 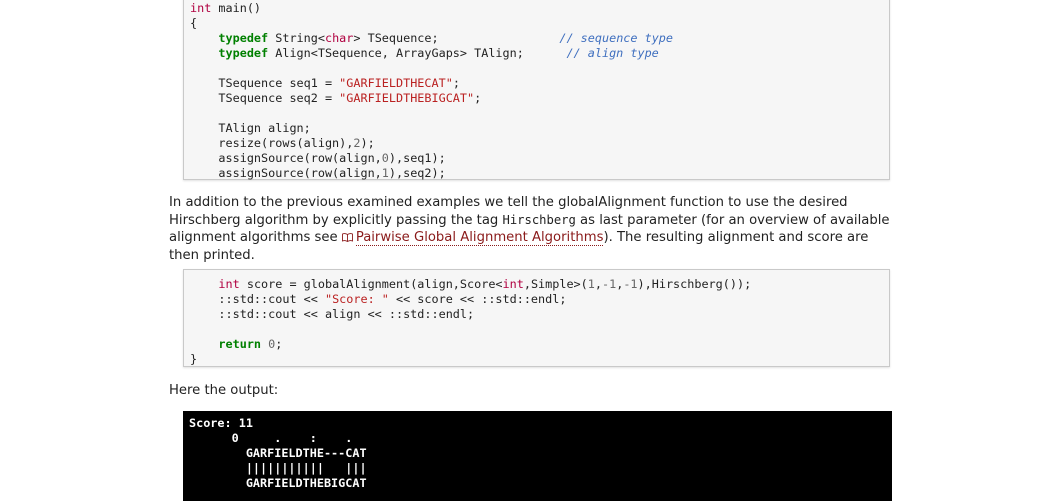 What do you see at coordinates (407, 98) in the screenshot?
I see `code-string: "GARFIELDTHEBIGCAT"` at bounding box center [407, 98].